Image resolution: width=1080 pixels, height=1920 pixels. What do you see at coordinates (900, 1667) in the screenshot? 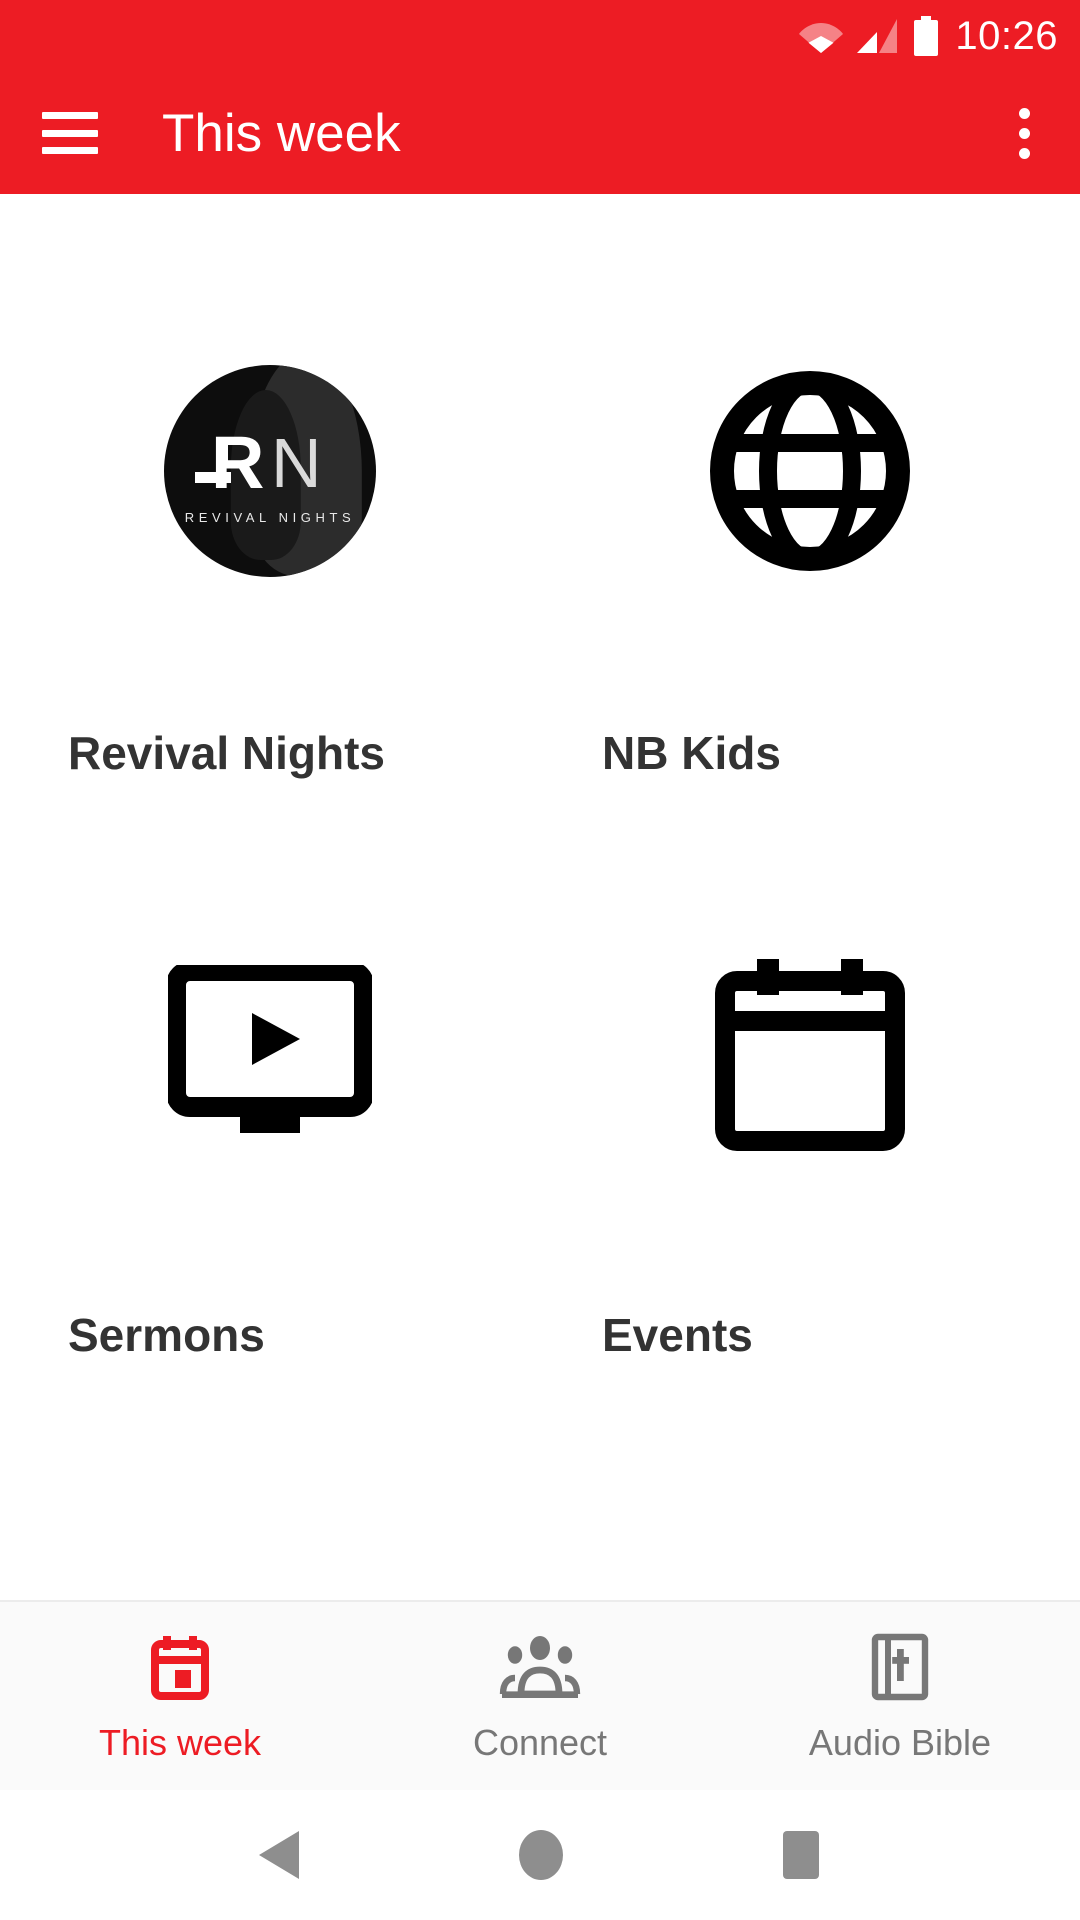
I see `bible-book-icon` at bounding box center [900, 1667].